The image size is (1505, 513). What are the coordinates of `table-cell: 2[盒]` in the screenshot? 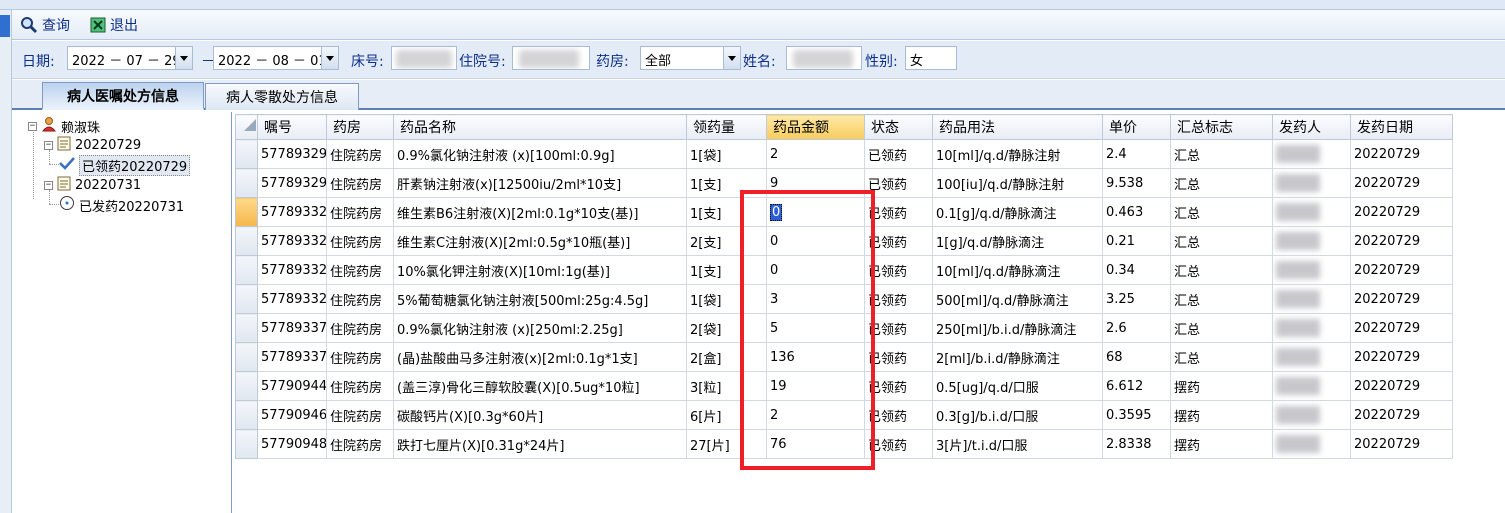 It's located at (726, 357).